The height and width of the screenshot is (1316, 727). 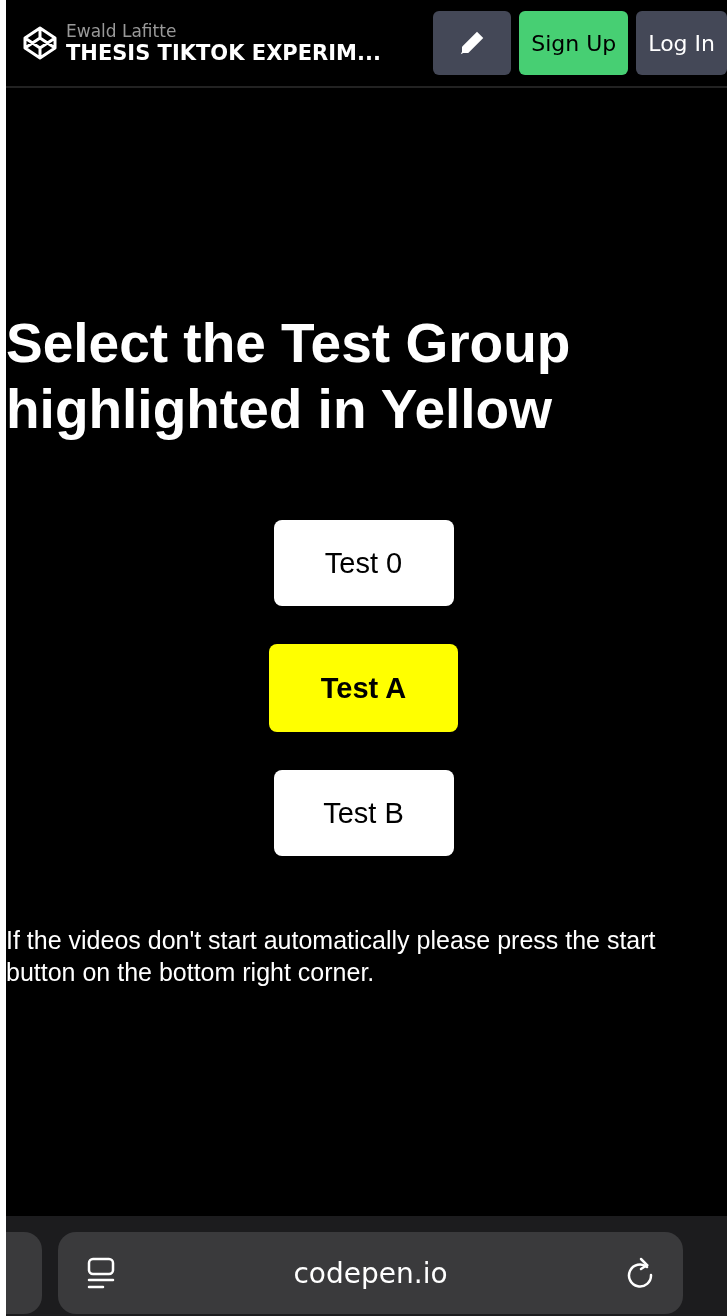 What do you see at coordinates (40, 43) in the screenshot?
I see `cube-logo-icon` at bounding box center [40, 43].